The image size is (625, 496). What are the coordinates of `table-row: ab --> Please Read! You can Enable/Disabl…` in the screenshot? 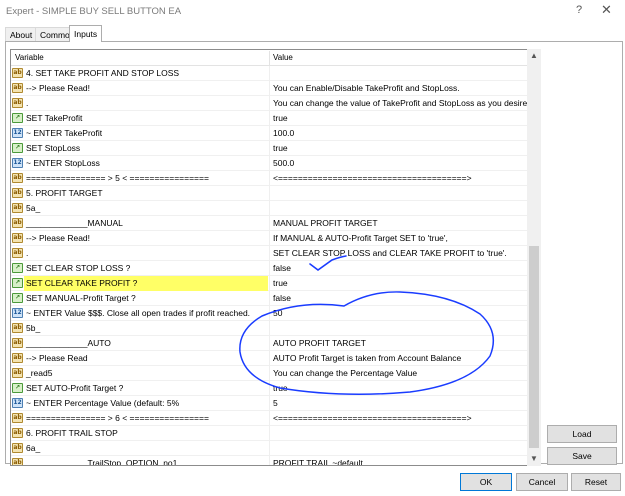 It's located at (270, 88).